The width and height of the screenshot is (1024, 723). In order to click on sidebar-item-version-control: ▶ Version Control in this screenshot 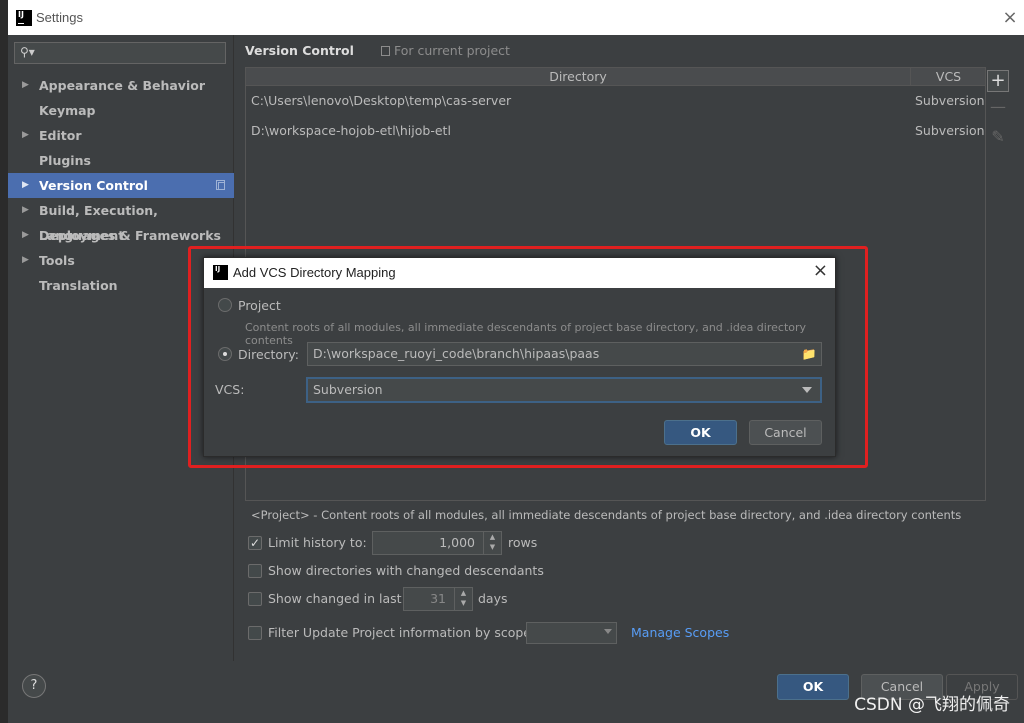, I will do `click(121, 185)`.